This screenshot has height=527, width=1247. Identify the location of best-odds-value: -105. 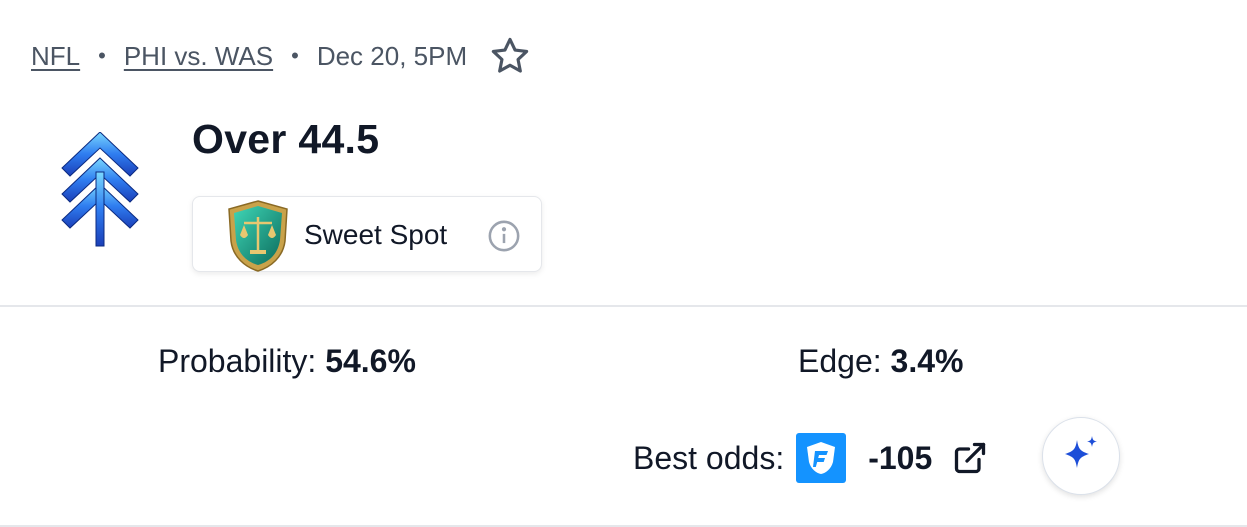
(900, 457).